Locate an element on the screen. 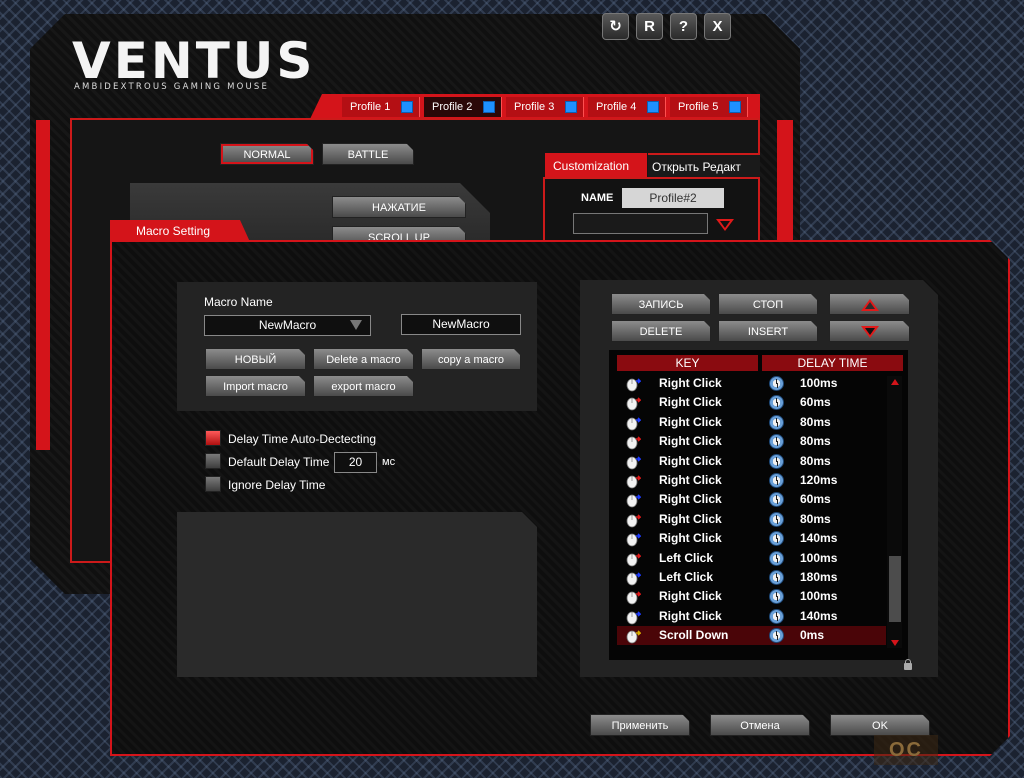  tab-profile-2: Profile 2 is located at coordinates (463, 107).